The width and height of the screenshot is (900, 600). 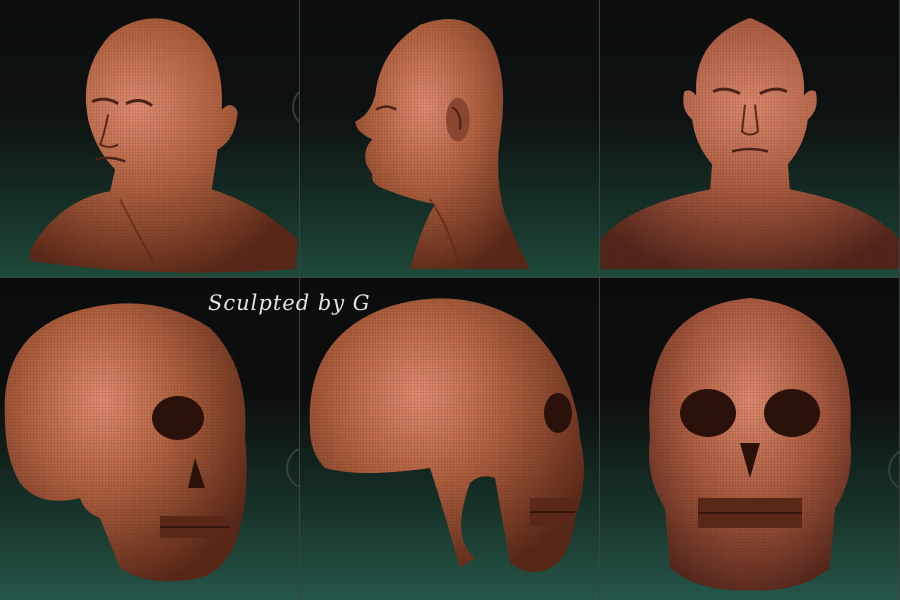 I want to click on signature-text: Sculpted by G, so click(x=289, y=303).